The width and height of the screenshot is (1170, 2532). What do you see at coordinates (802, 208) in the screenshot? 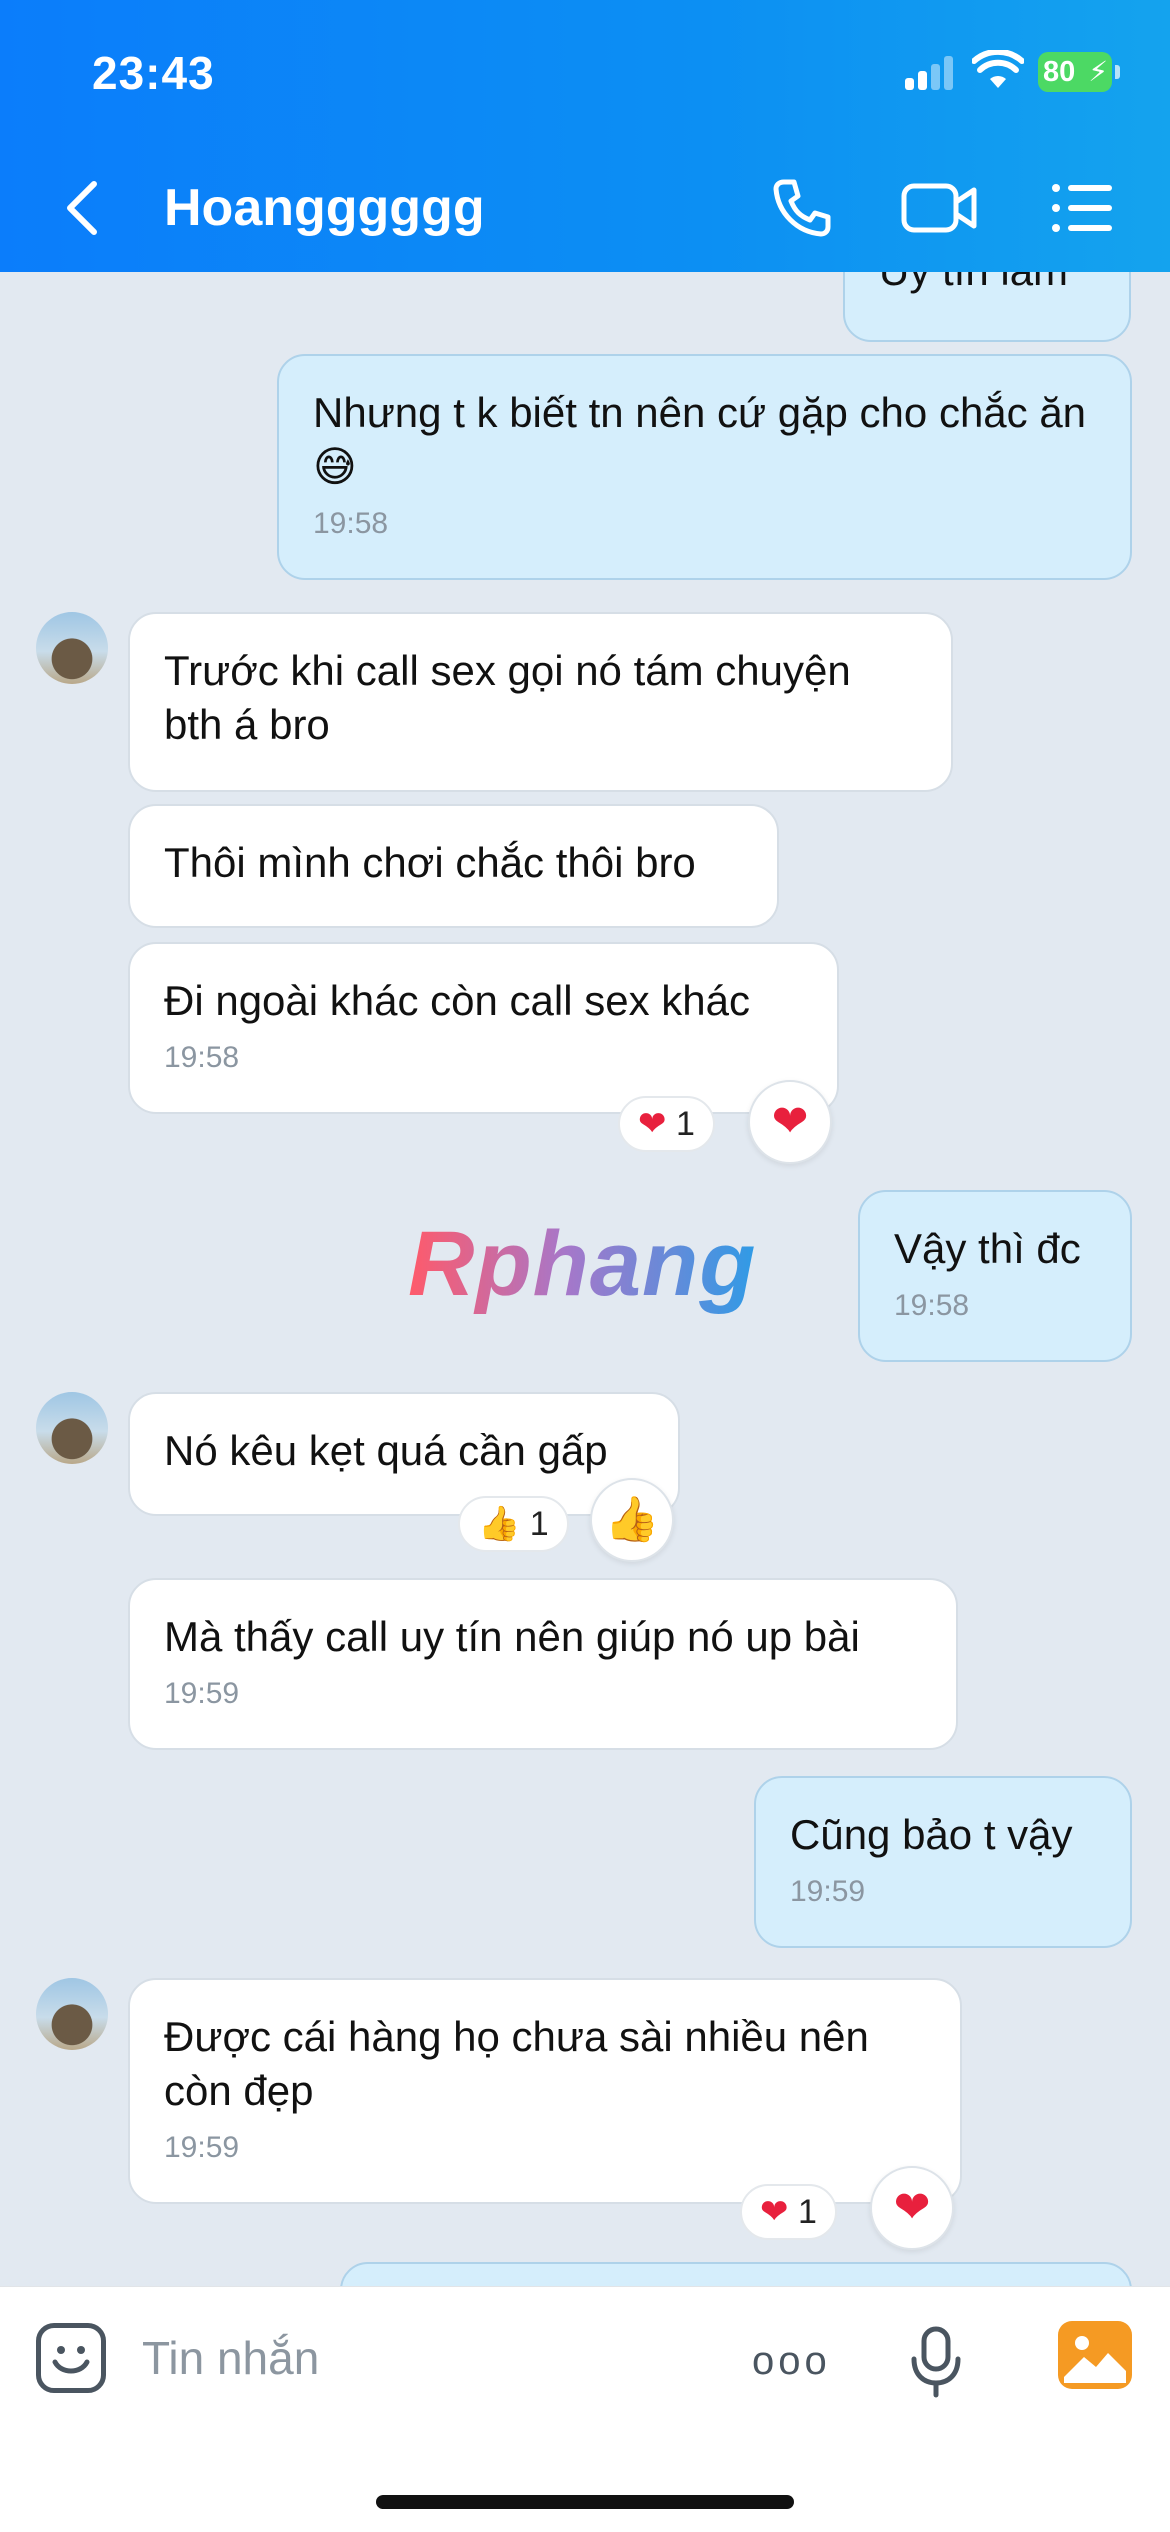
I see `phone-call-icon` at bounding box center [802, 208].